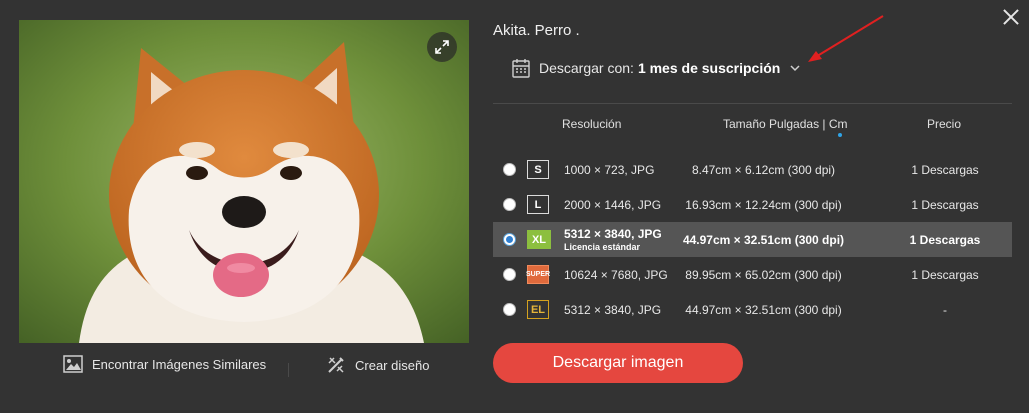 The image size is (1029, 413). Describe the element at coordinates (840, 135) in the screenshot. I see `size-unit-indicator` at that location.